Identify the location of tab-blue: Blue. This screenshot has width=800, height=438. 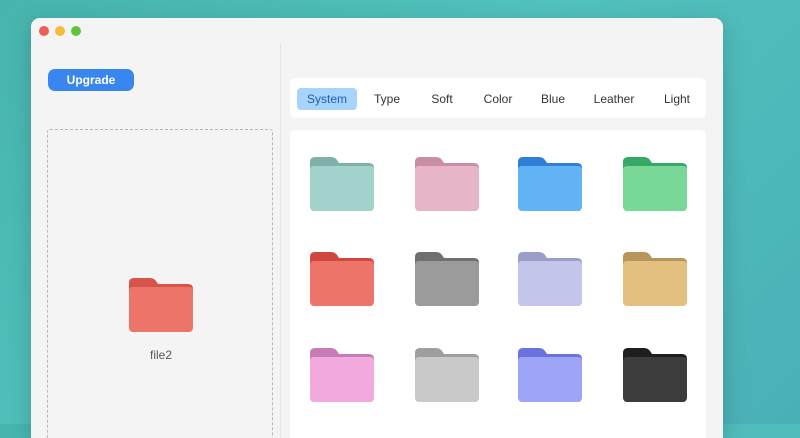
(553, 99).